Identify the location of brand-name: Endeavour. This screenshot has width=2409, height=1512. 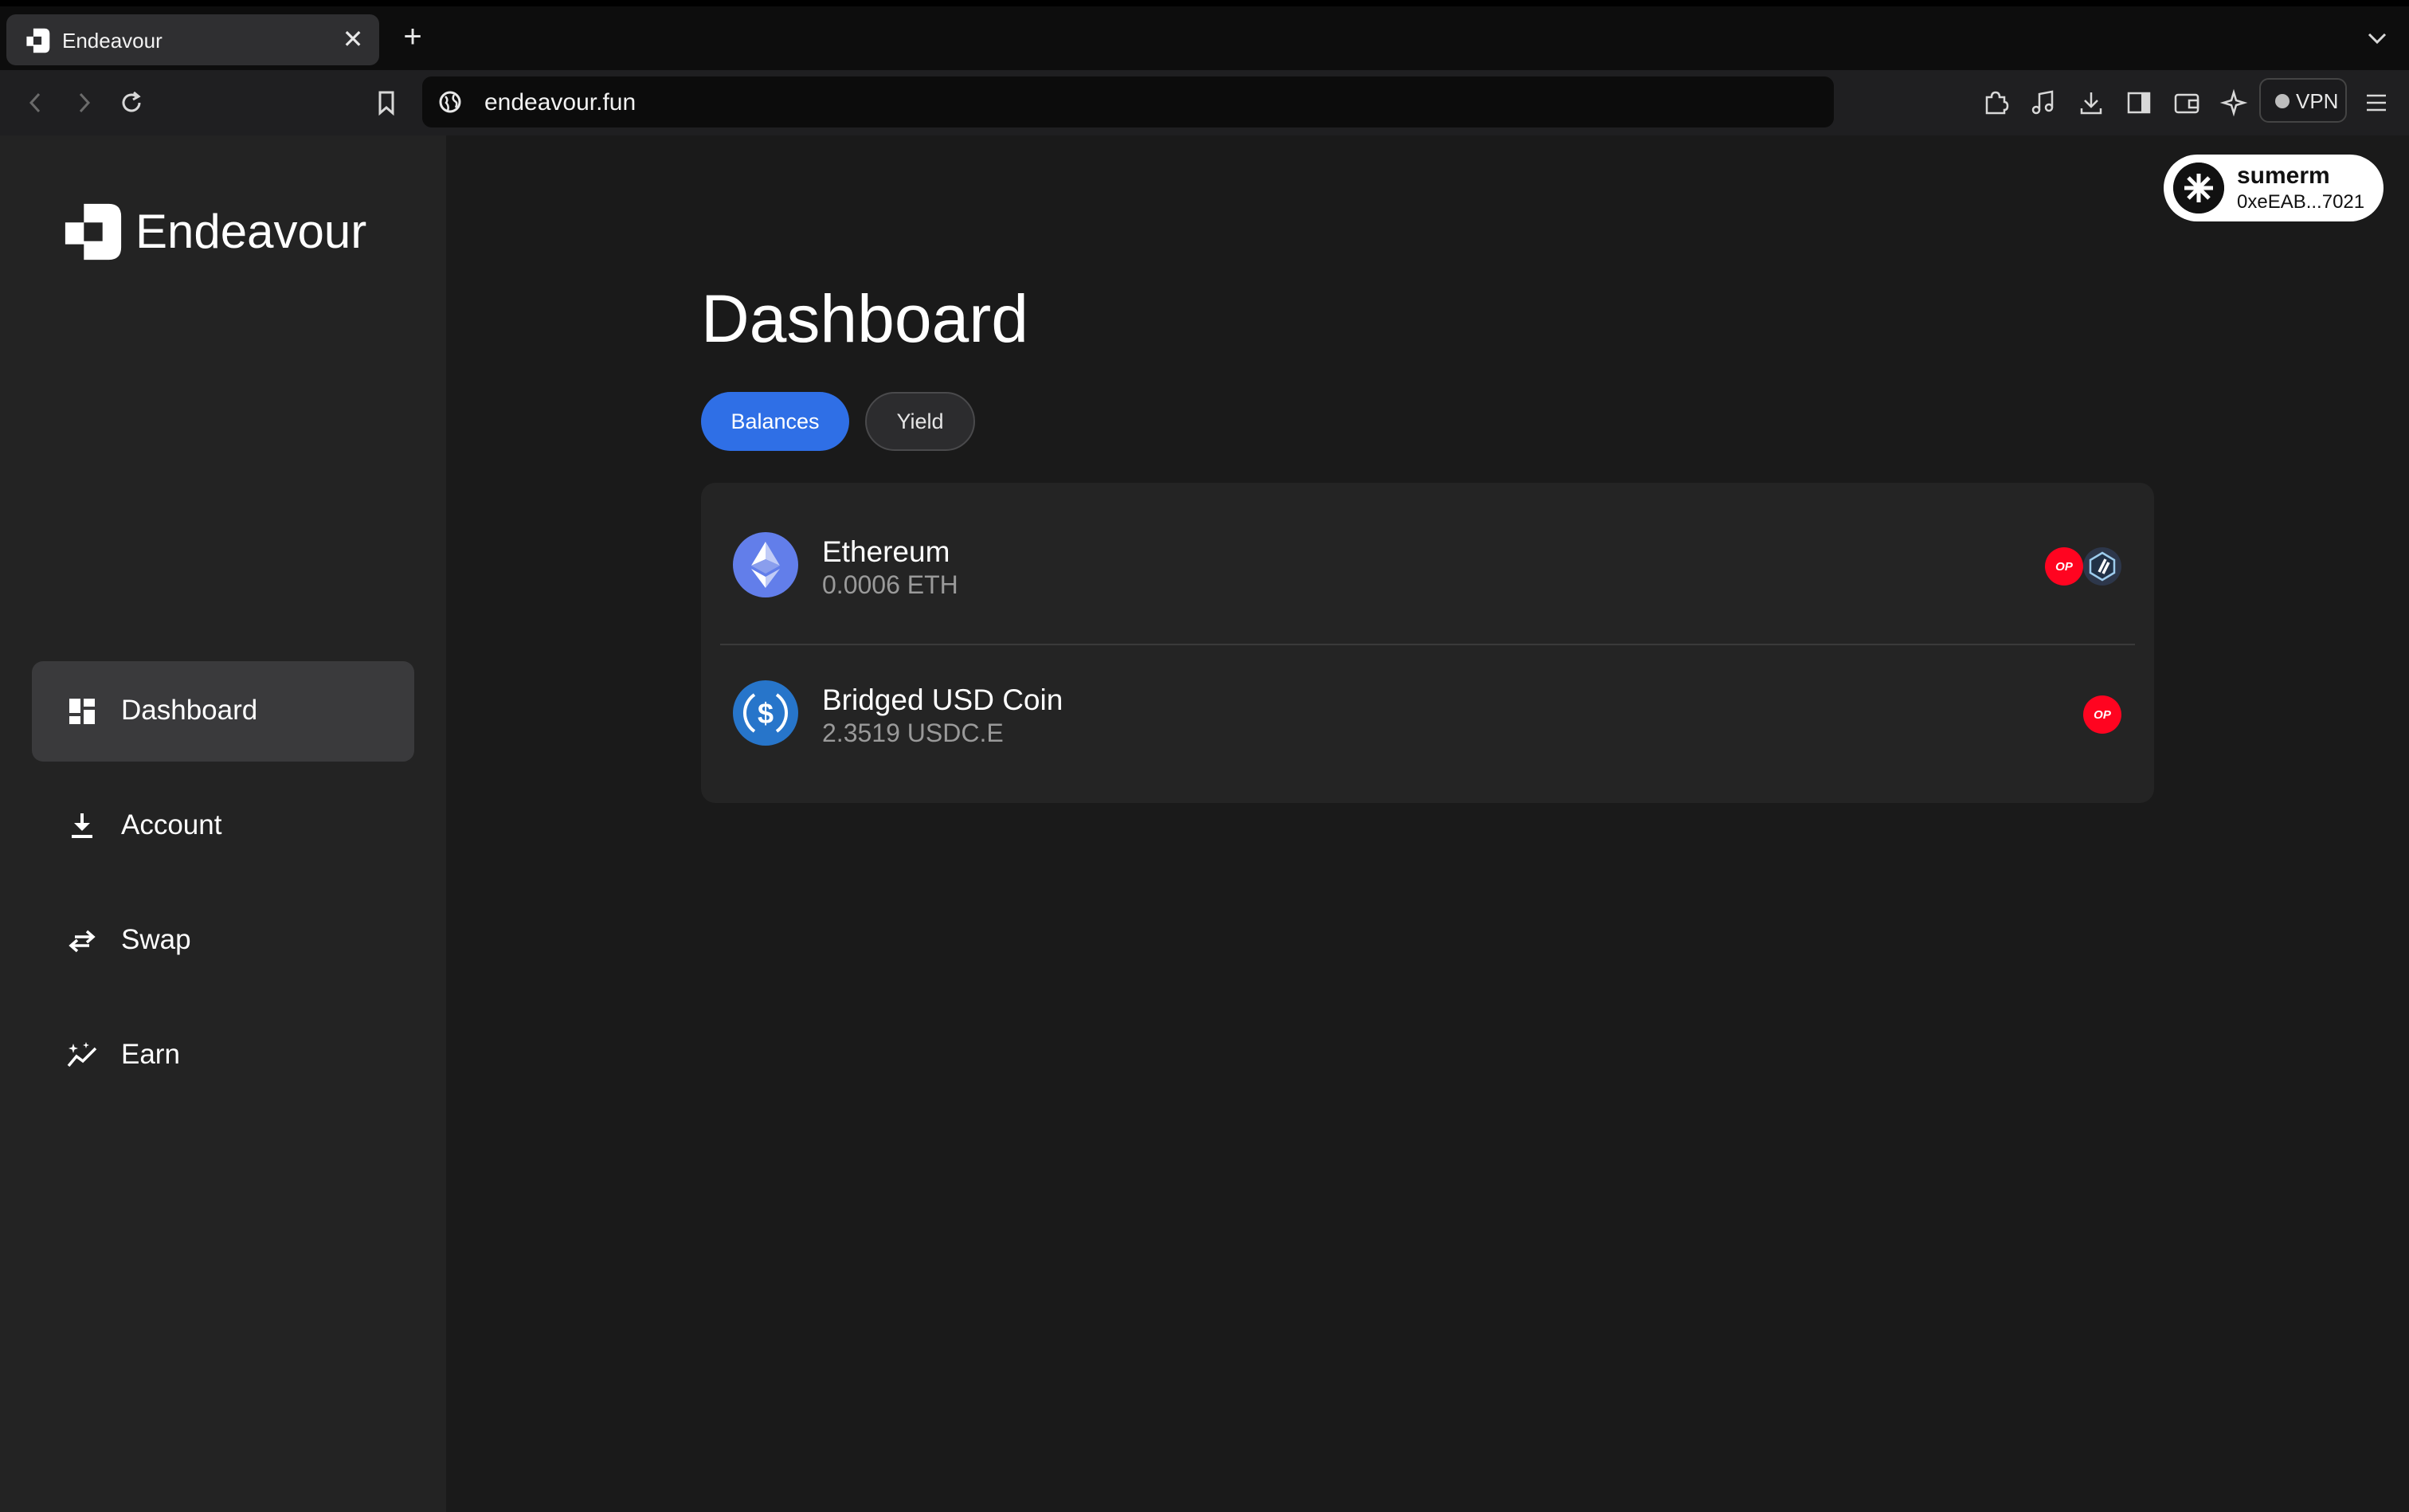
(251, 232).